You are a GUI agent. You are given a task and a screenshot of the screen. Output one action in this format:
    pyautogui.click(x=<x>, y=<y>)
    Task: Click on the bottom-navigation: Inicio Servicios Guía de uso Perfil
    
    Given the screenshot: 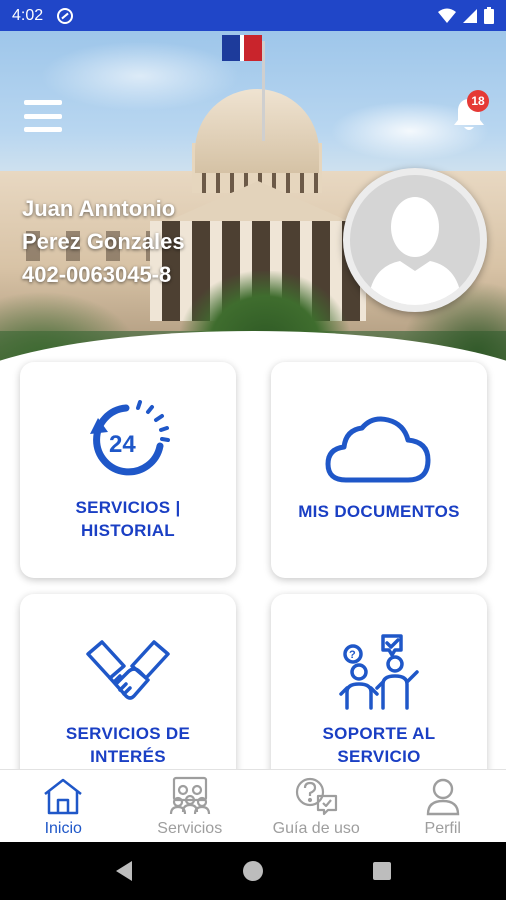 What is the action you would take?
    pyautogui.click(x=253, y=805)
    